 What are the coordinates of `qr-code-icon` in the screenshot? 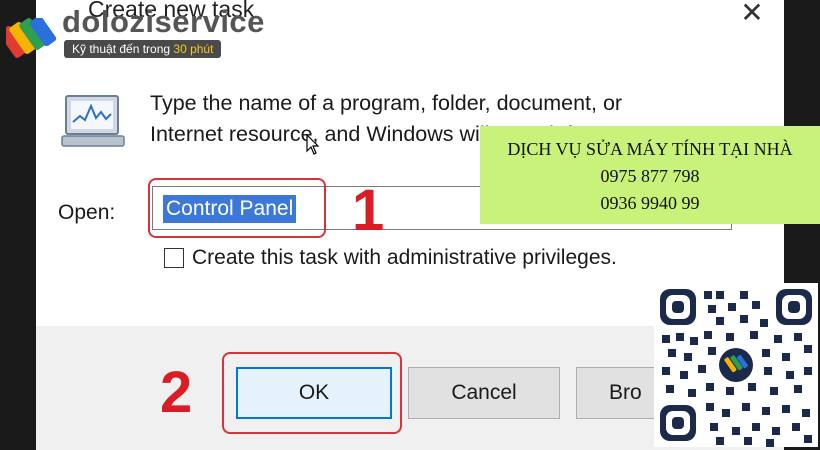 It's located at (736, 365).